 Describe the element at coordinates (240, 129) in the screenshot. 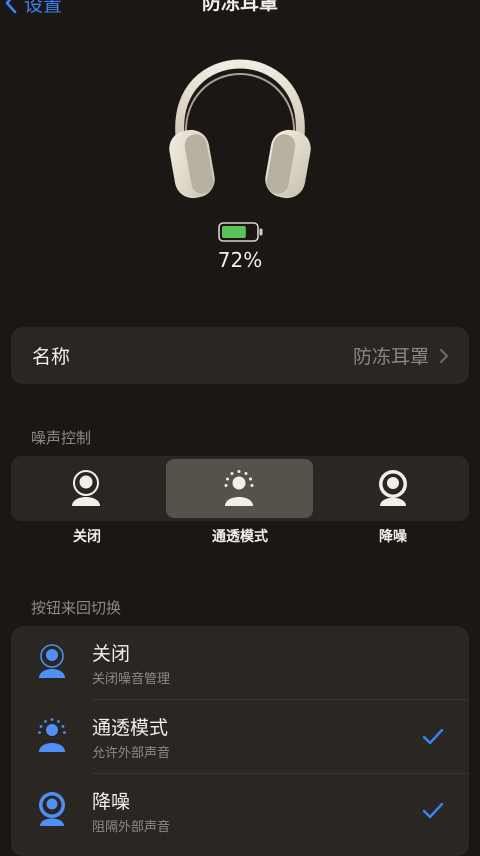

I see `headphones-image` at that location.